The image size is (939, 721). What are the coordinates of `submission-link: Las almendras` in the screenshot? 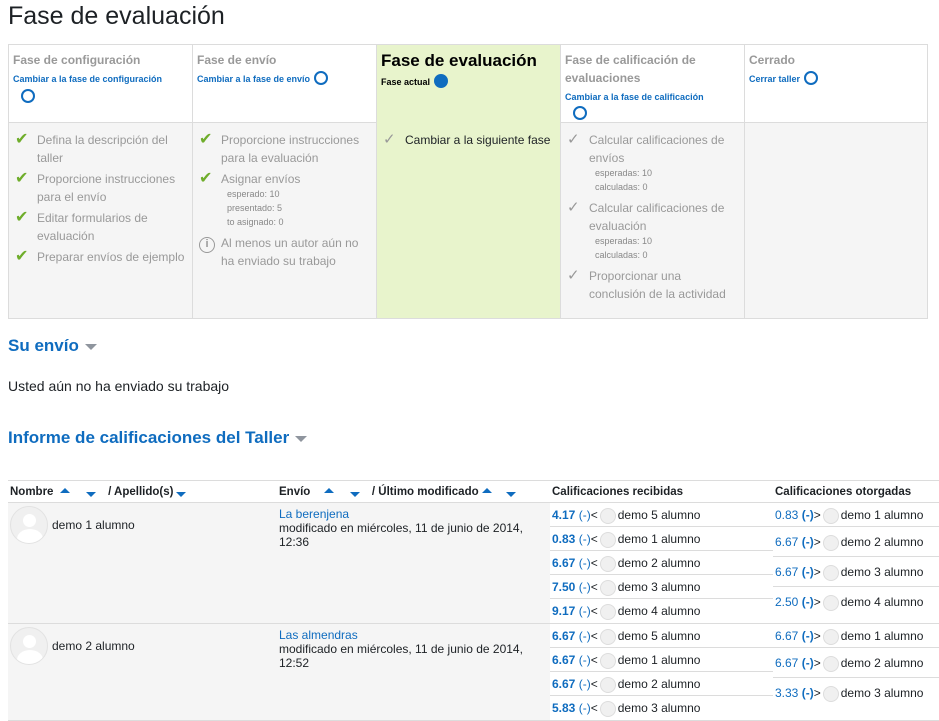 It's located at (318, 635).